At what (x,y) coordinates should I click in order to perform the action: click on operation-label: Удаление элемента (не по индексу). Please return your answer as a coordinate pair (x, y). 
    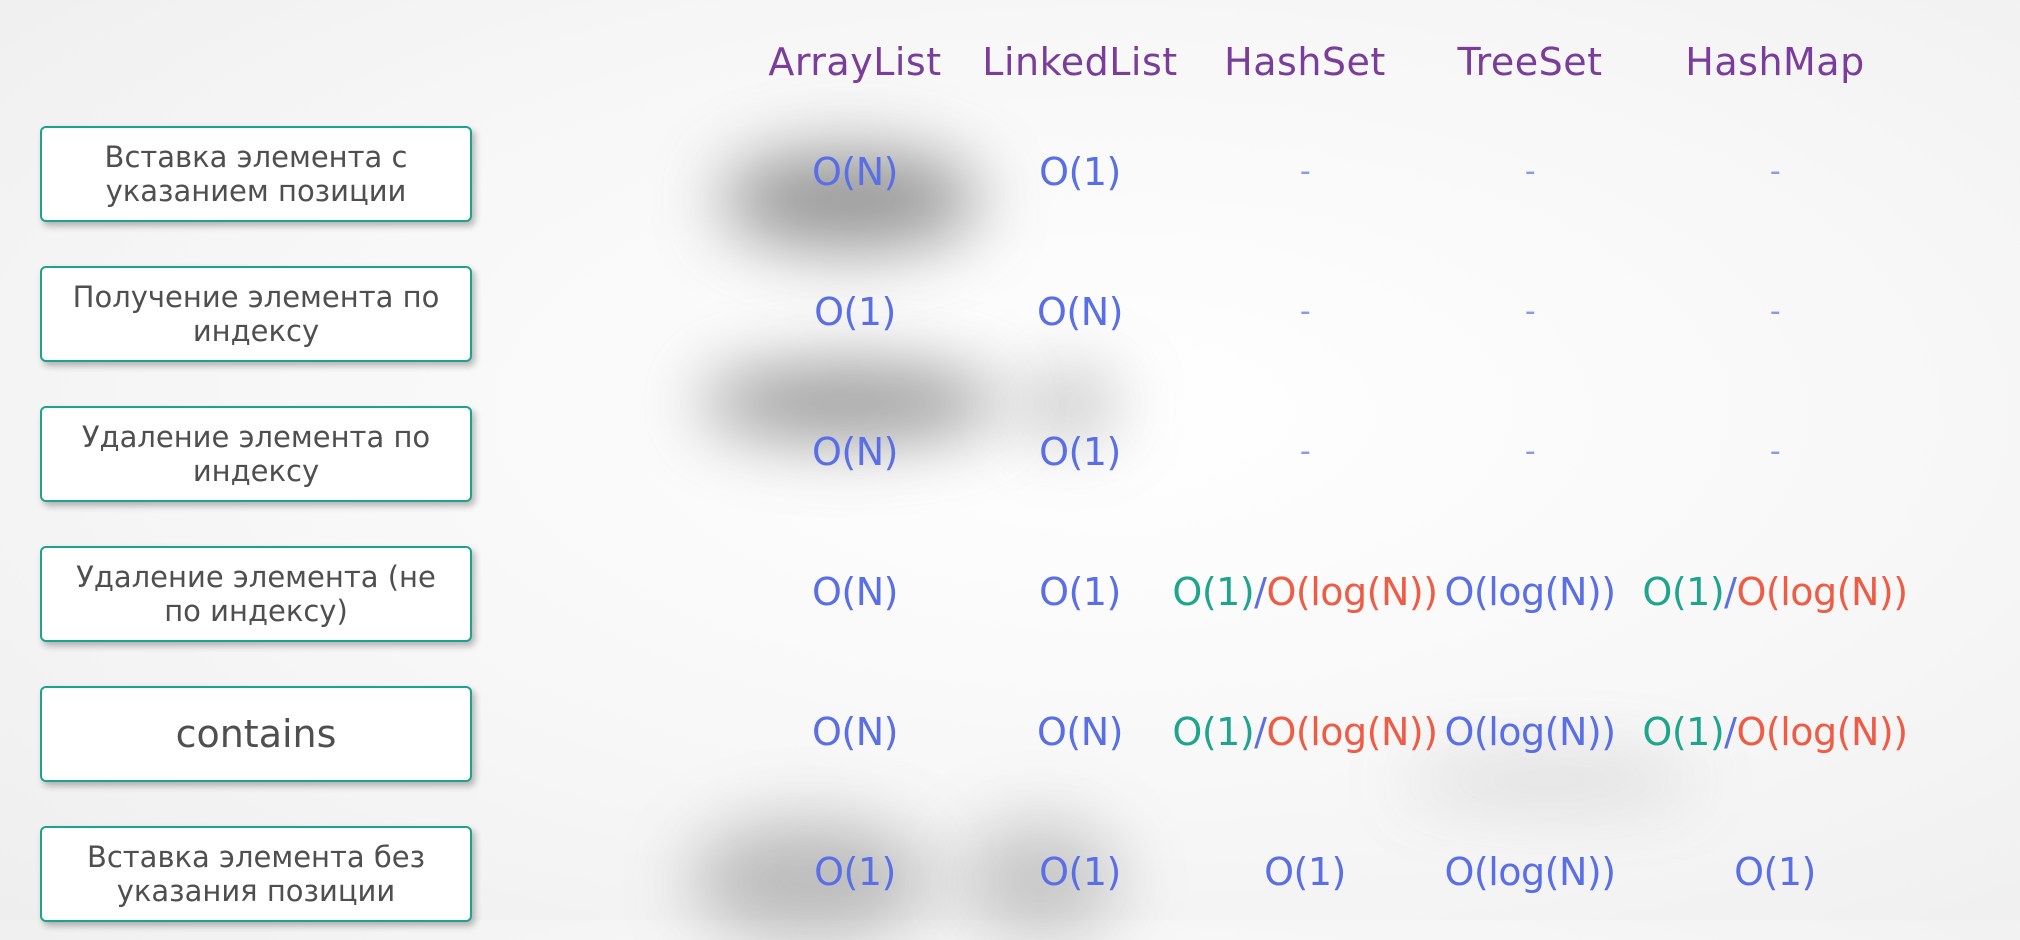
    Looking at the image, I should click on (256, 594).